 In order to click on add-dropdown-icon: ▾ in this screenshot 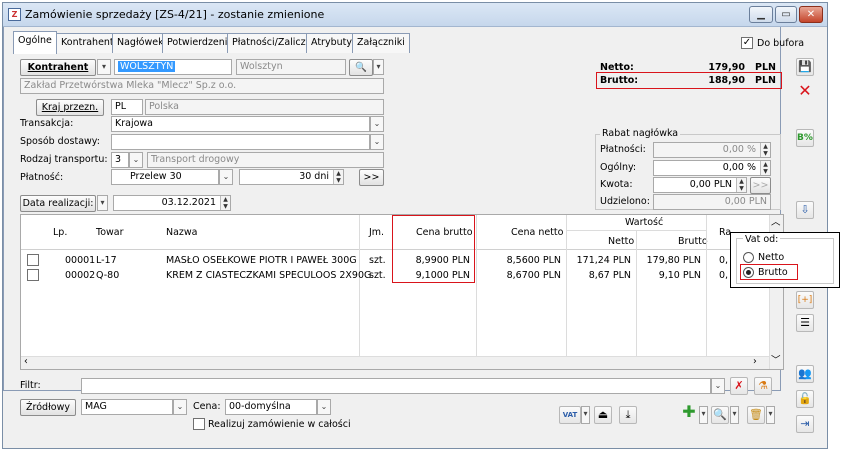, I will do `click(703, 415)`.